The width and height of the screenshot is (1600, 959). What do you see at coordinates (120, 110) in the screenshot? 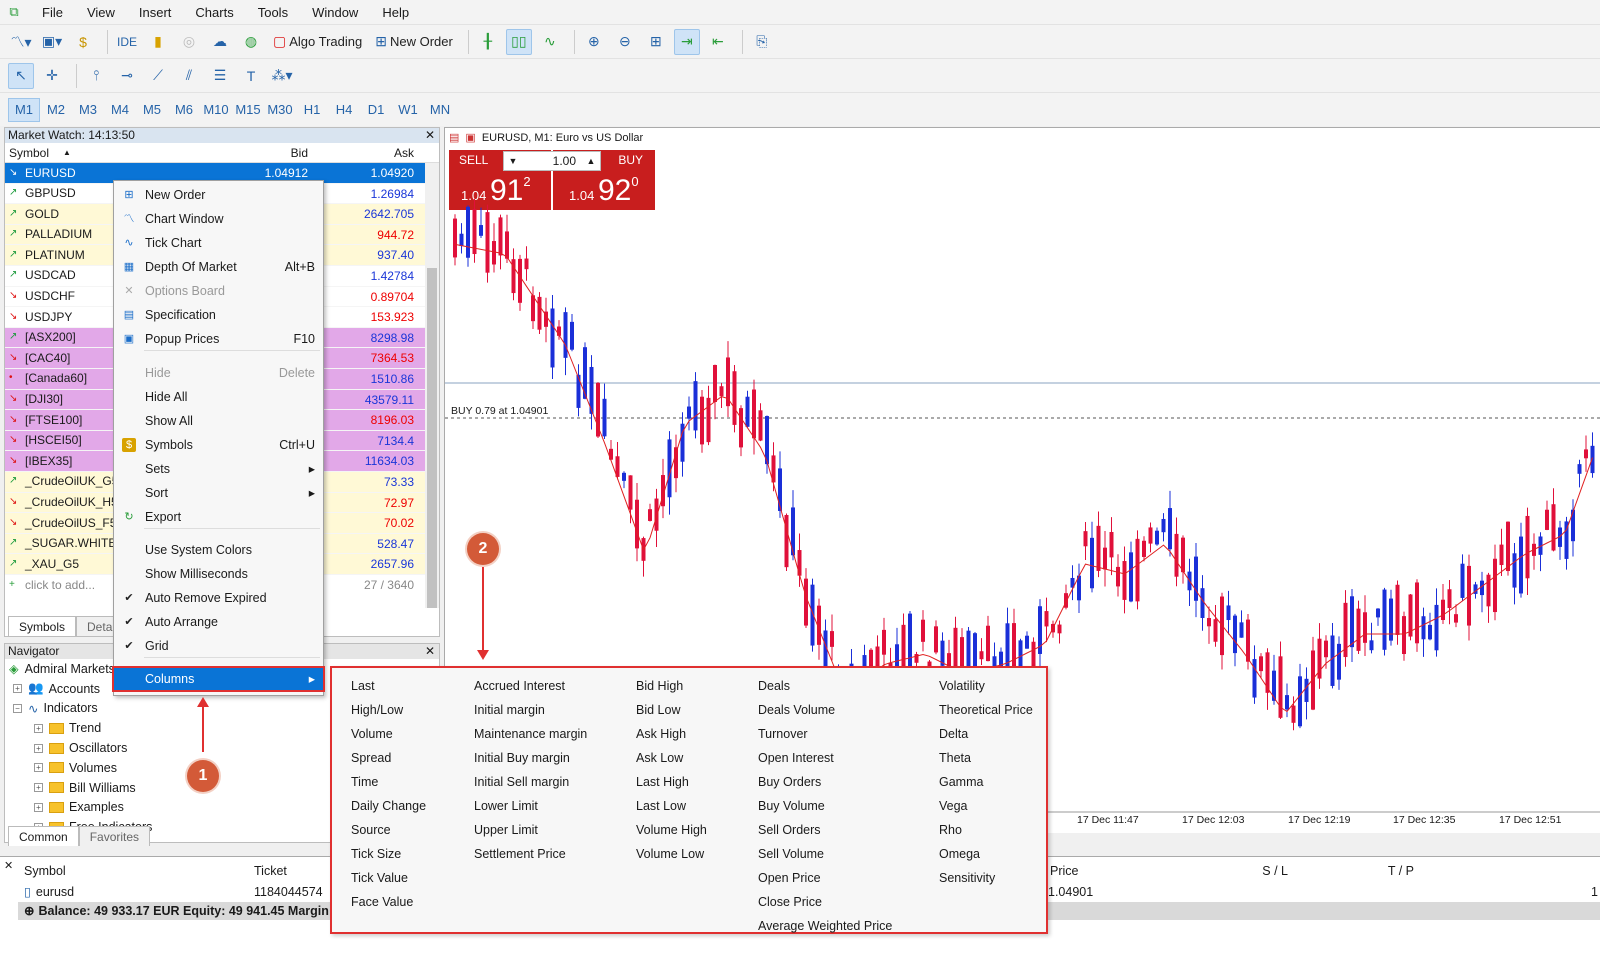
I see `timeframe-m4: M4` at bounding box center [120, 110].